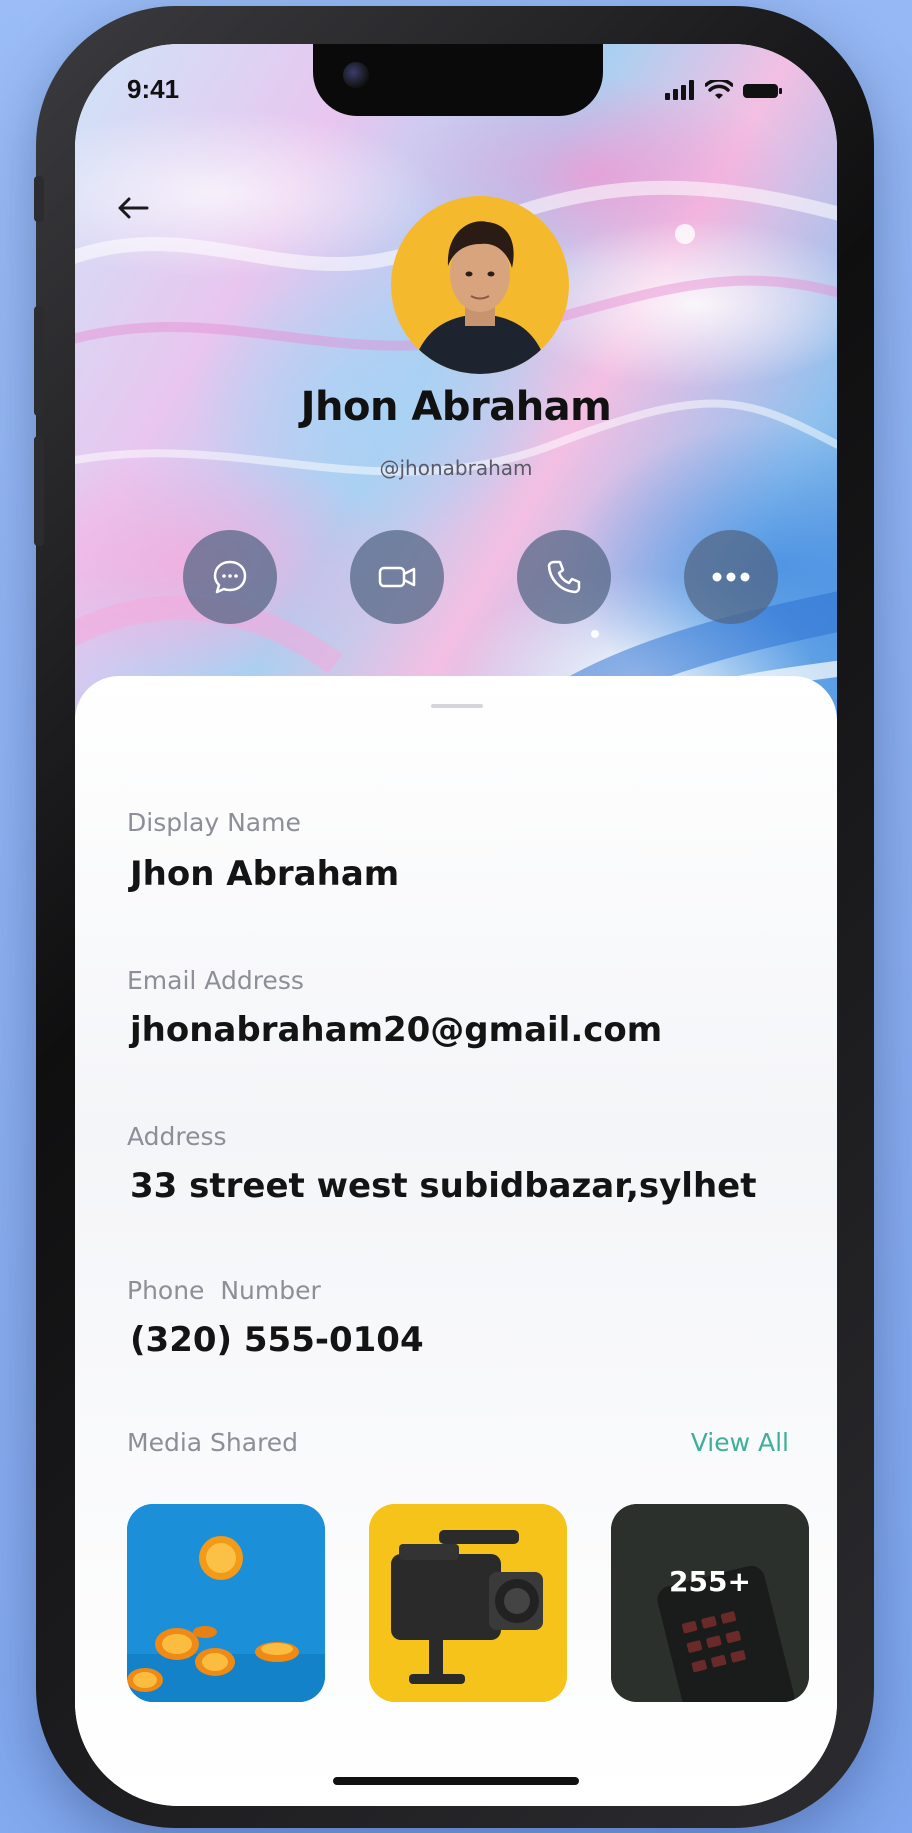 The width and height of the screenshot is (912, 1833). What do you see at coordinates (456, 407) in the screenshot?
I see `profile-name: Jhon Abraham` at bounding box center [456, 407].